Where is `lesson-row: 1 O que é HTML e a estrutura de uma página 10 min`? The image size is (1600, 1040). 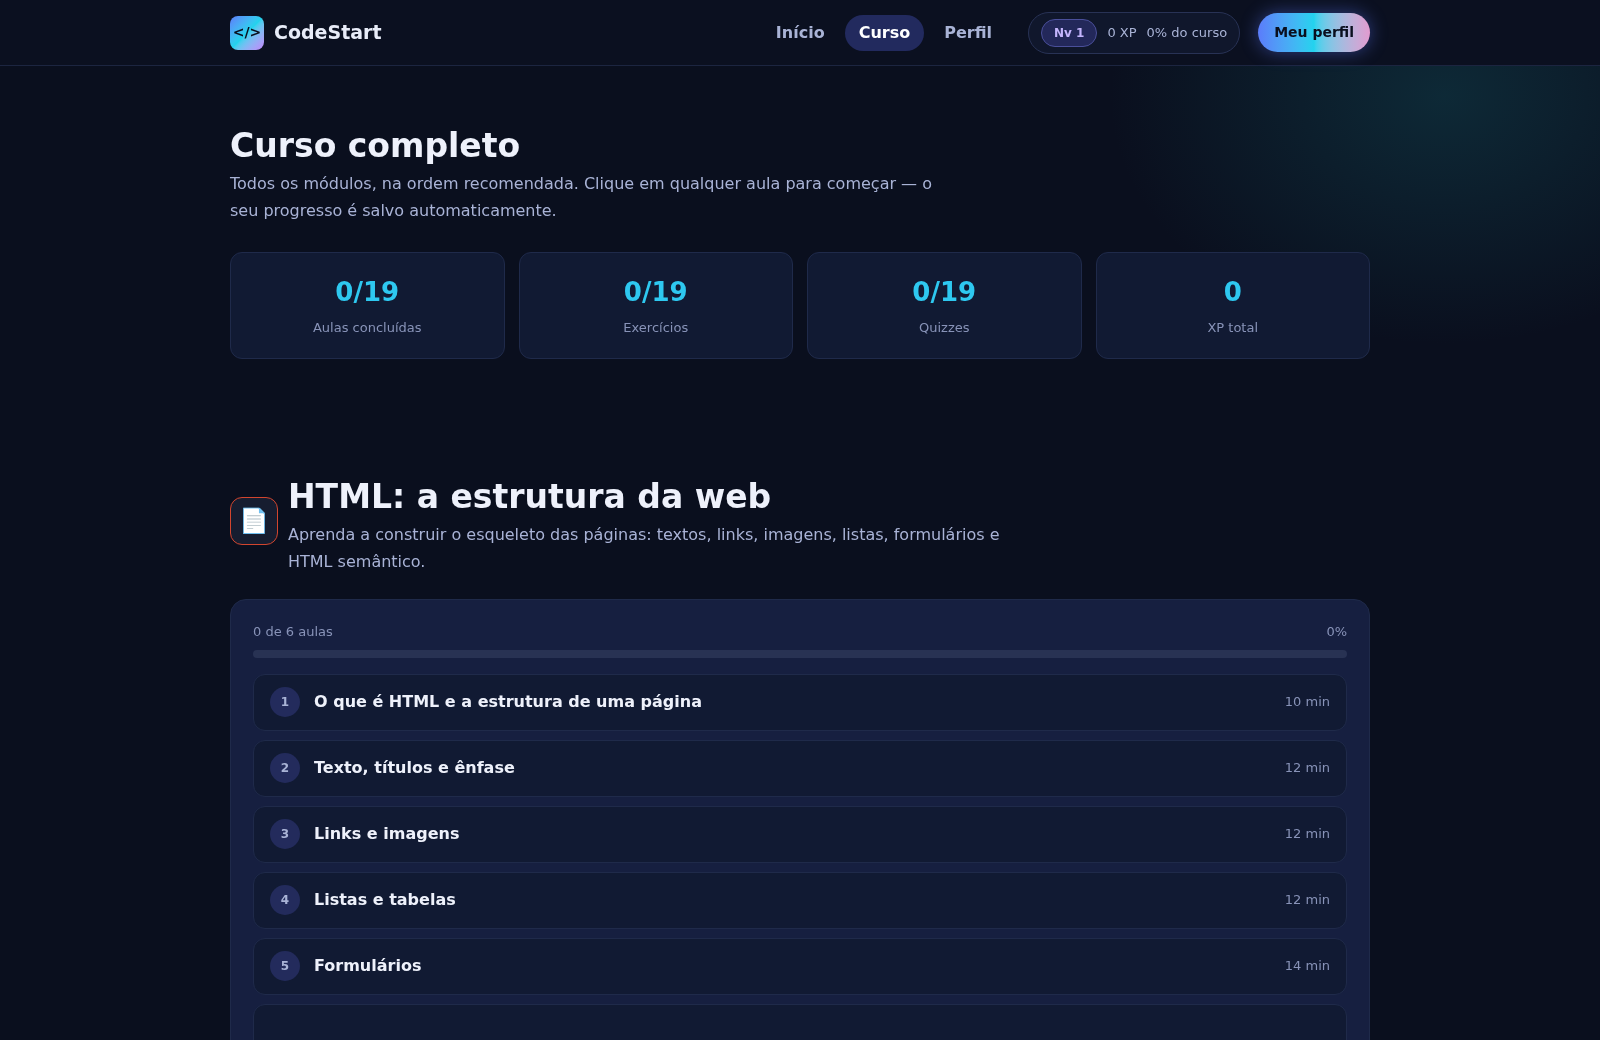
lesson-row: 1 O que é HTML e a estrutura de uma página 10 min is located at coordinates (800, 702).